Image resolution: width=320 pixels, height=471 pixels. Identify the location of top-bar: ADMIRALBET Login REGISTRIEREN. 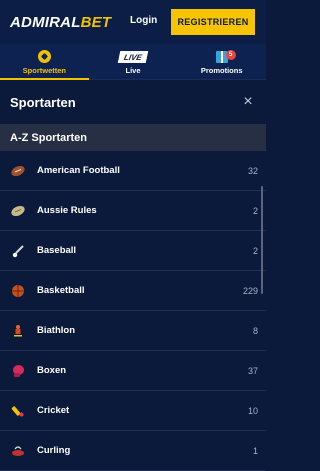
(133, 22).